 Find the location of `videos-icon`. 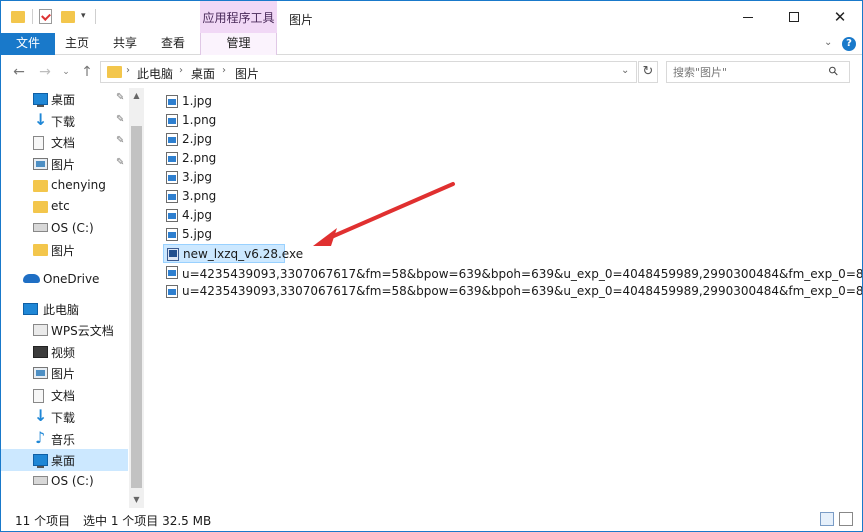

videos-icon is located at coordinates (40, 352).